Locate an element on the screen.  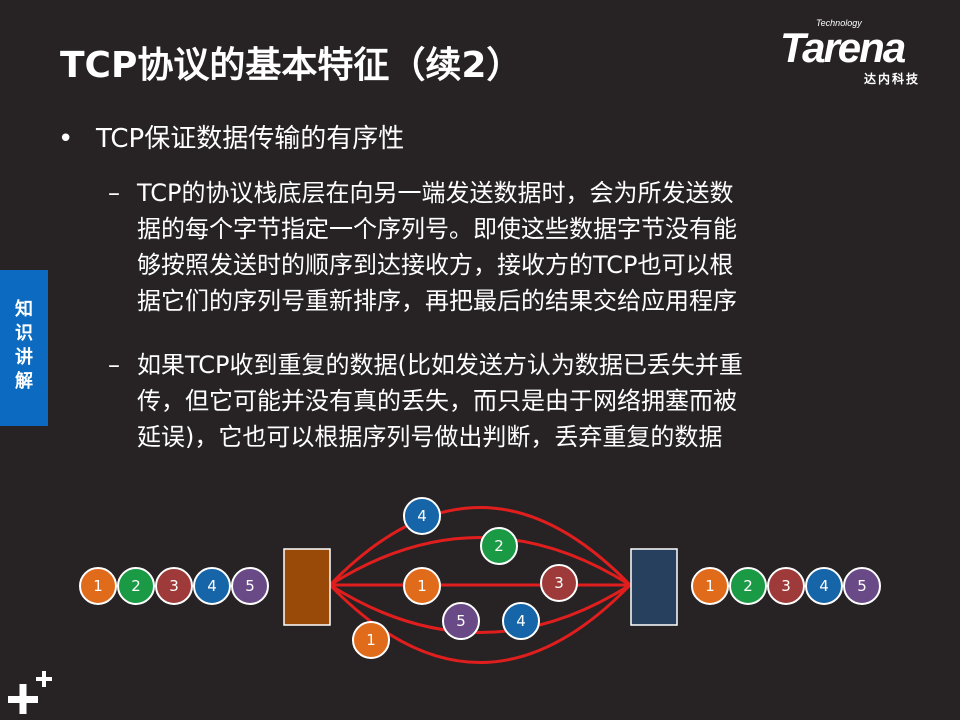
network-path is located at coordinates (480, 546).